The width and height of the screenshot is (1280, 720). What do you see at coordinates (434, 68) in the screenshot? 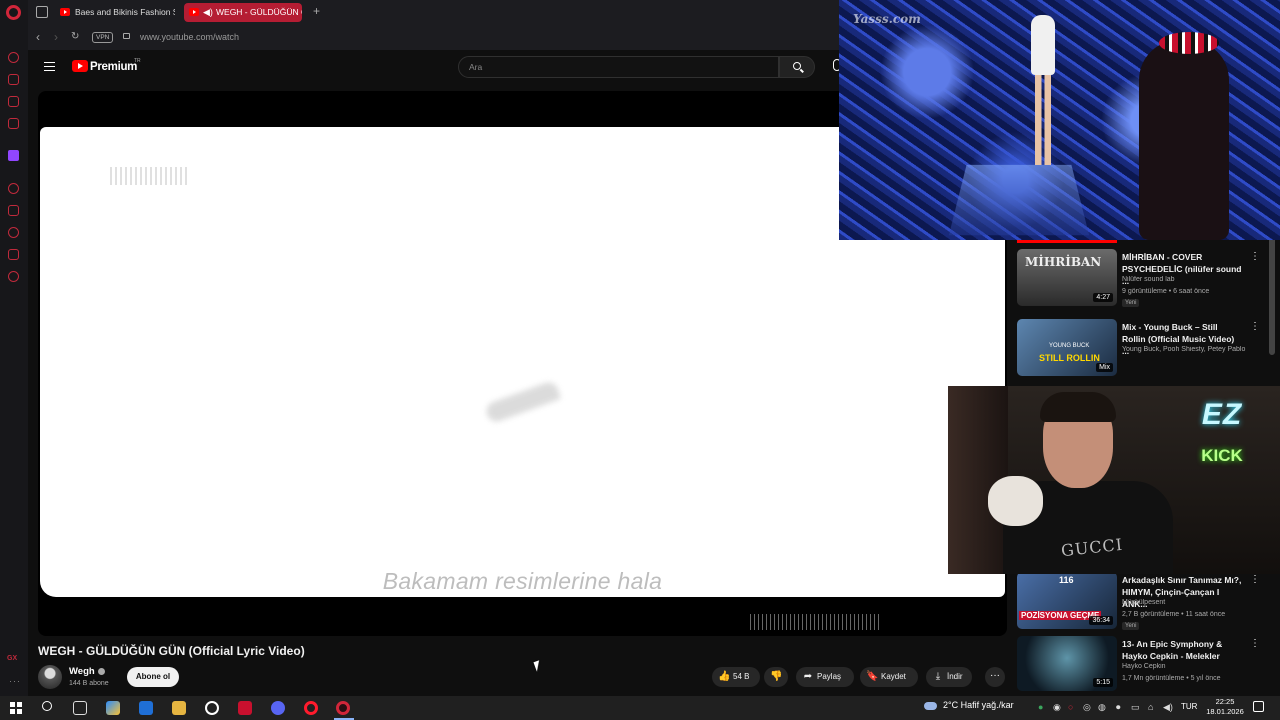
I see `youtube-header: Premium TR Ara` at bounding box center [434, 68].